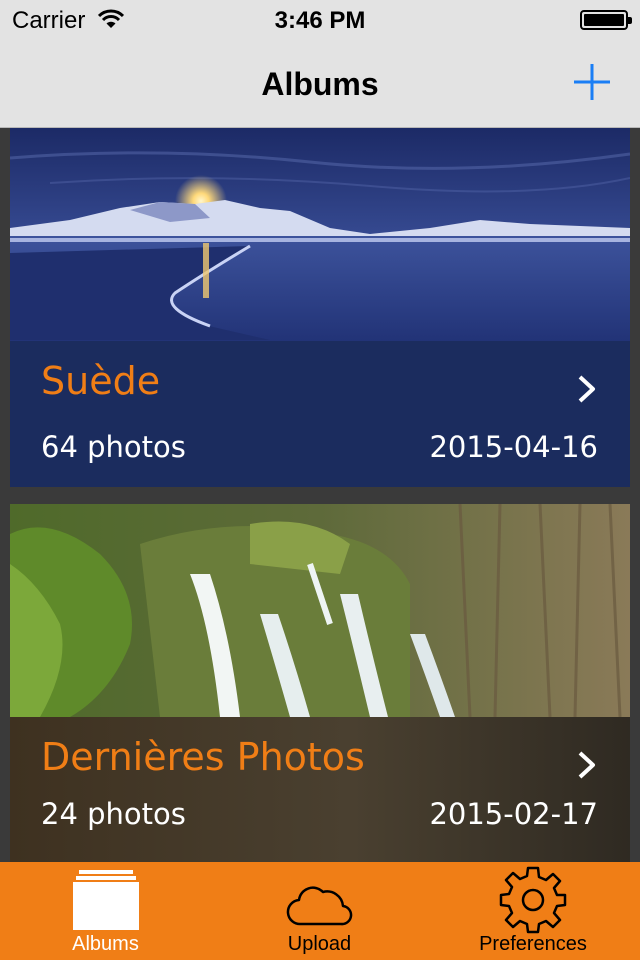 This screenshot has width=640, height=960. I want to click on tab-label: Upload, so click(319, 944).